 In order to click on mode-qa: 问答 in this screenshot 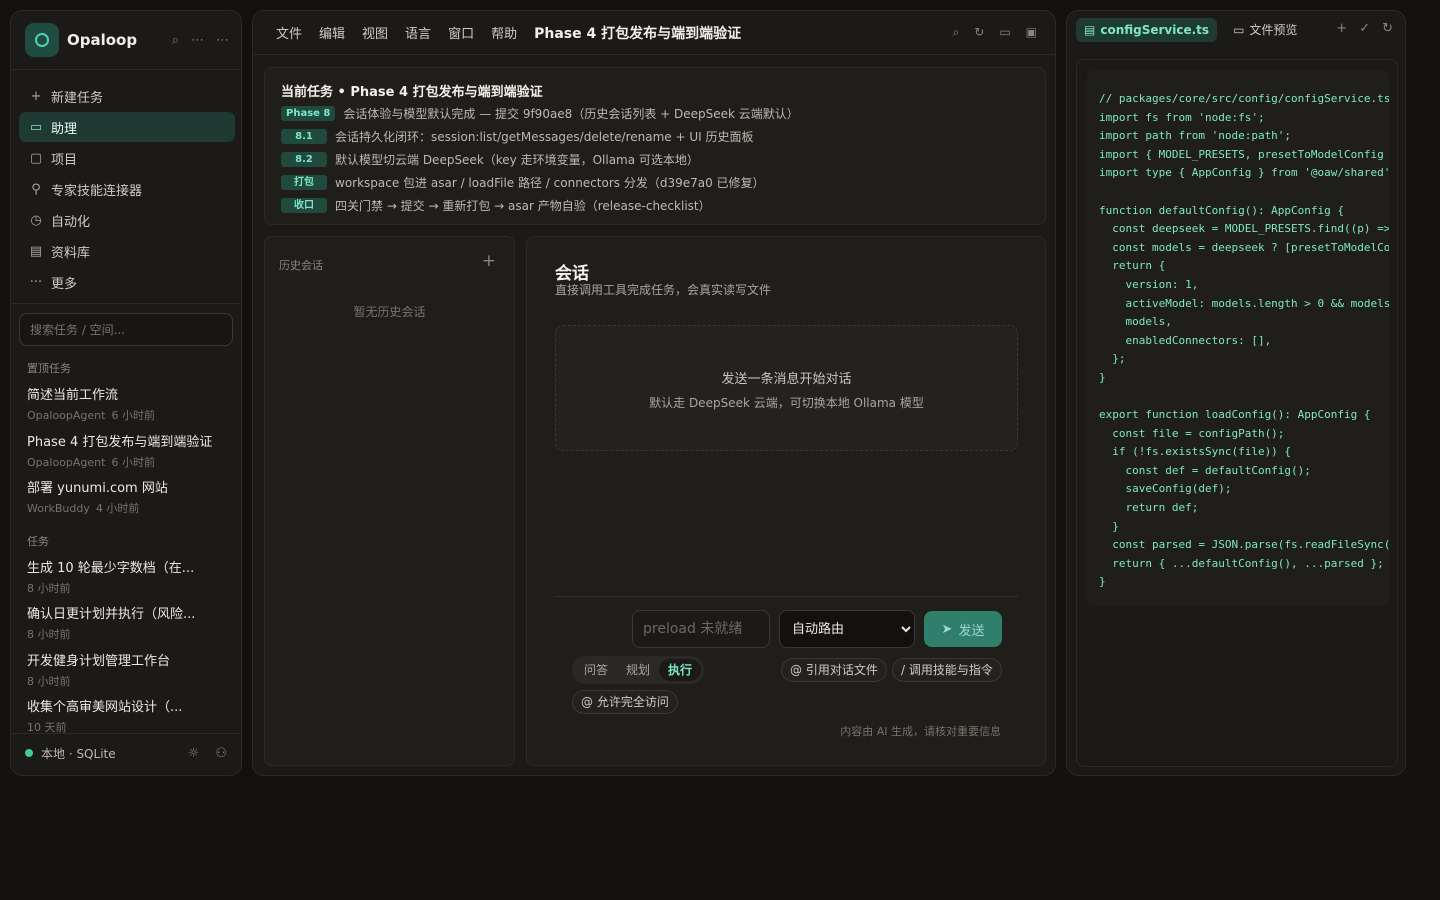, I will do `click(596, 670)`.